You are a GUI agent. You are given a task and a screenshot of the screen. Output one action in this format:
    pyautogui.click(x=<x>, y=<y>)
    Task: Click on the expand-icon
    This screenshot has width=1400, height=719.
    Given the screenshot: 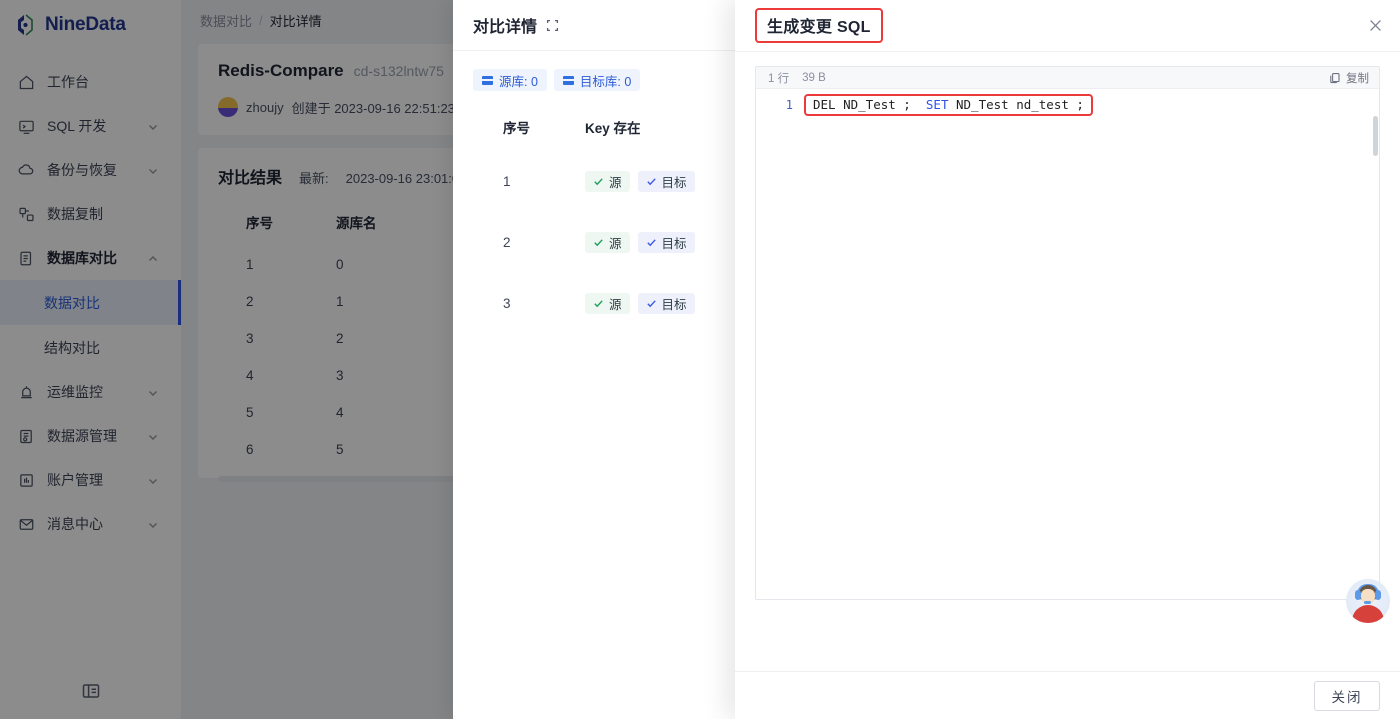 What is the action you would take?
    pyautogui.click(x=552, y=25)
    